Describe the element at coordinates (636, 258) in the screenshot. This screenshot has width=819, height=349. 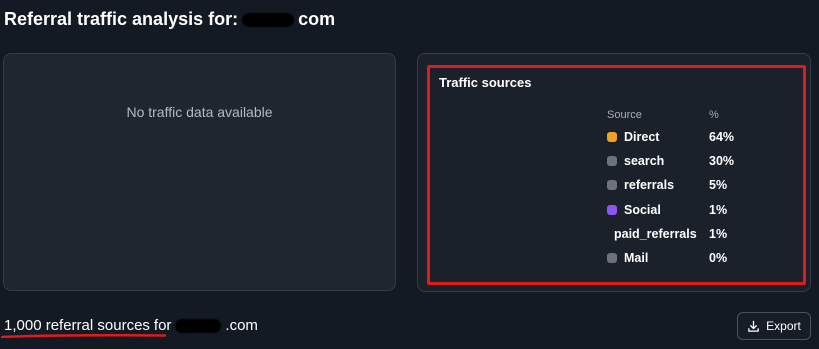
I see `legend-source-name: Mail` at that location.